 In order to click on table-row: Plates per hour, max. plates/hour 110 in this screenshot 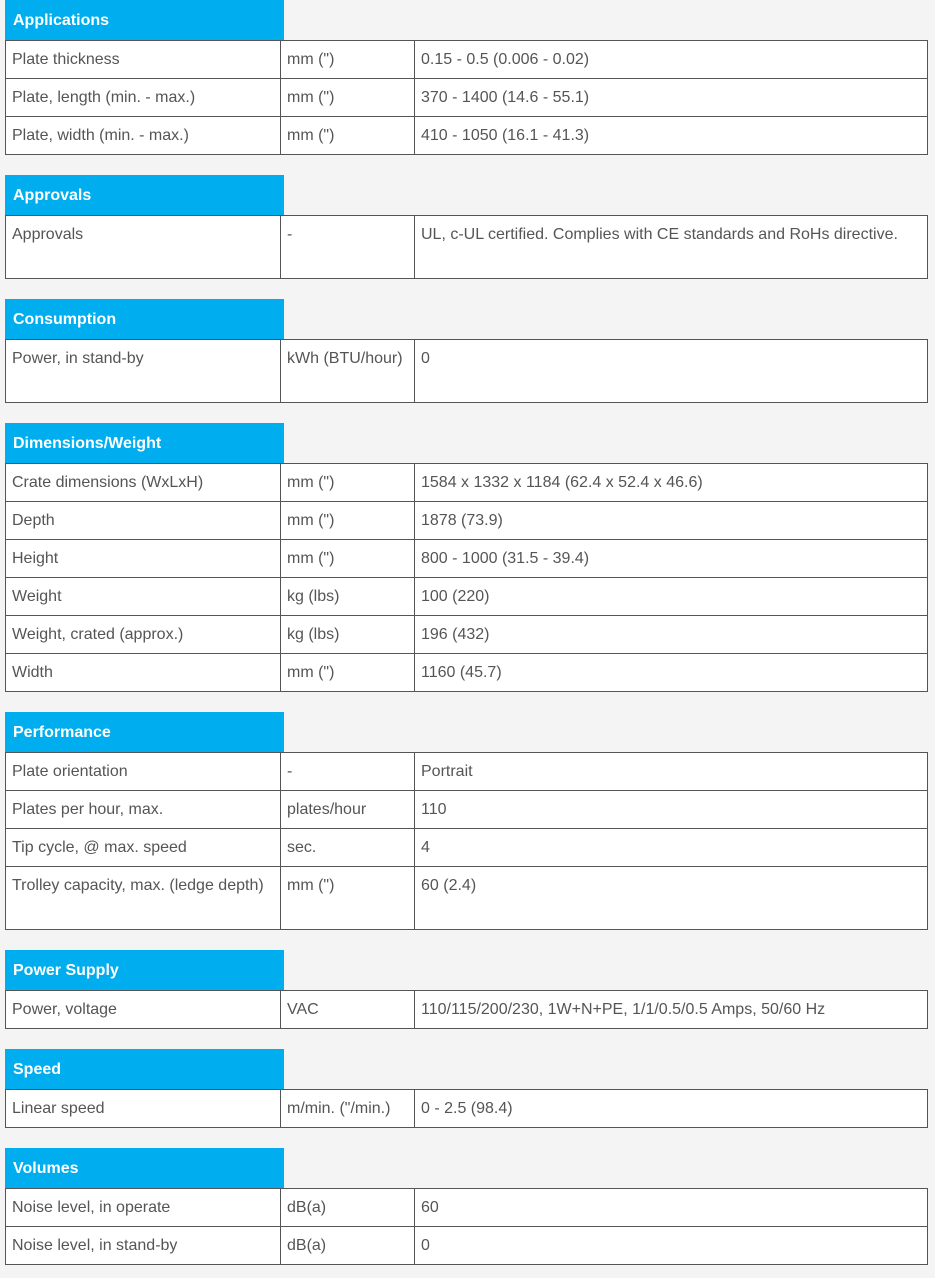, I will do `click(466, 809)`.